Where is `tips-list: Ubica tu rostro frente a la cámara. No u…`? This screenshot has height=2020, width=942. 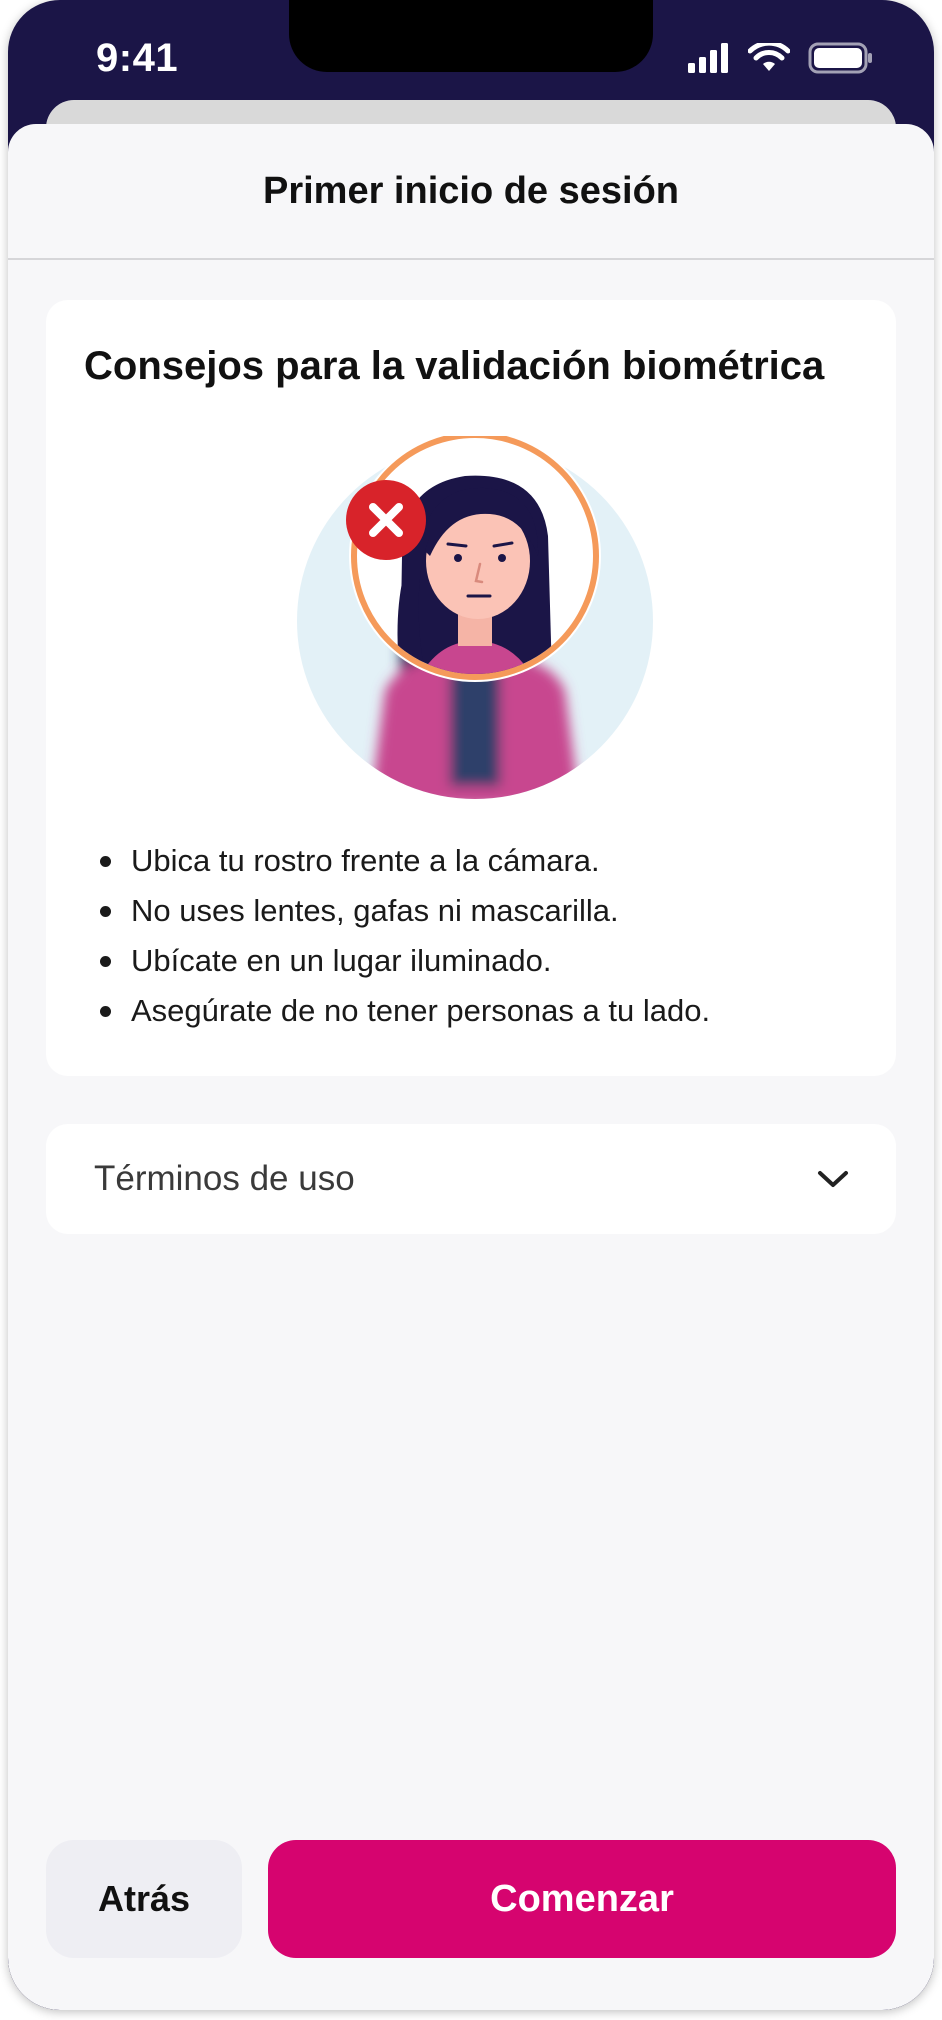
tips-list: Ubica tu rostro frente a la cámara. No u… is located at coordinates (397, 936).